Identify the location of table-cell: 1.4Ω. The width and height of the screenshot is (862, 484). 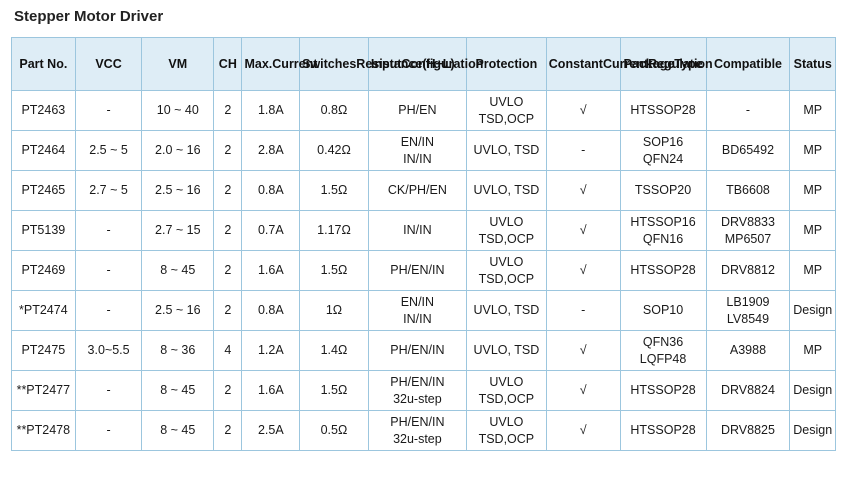
(334, 350).